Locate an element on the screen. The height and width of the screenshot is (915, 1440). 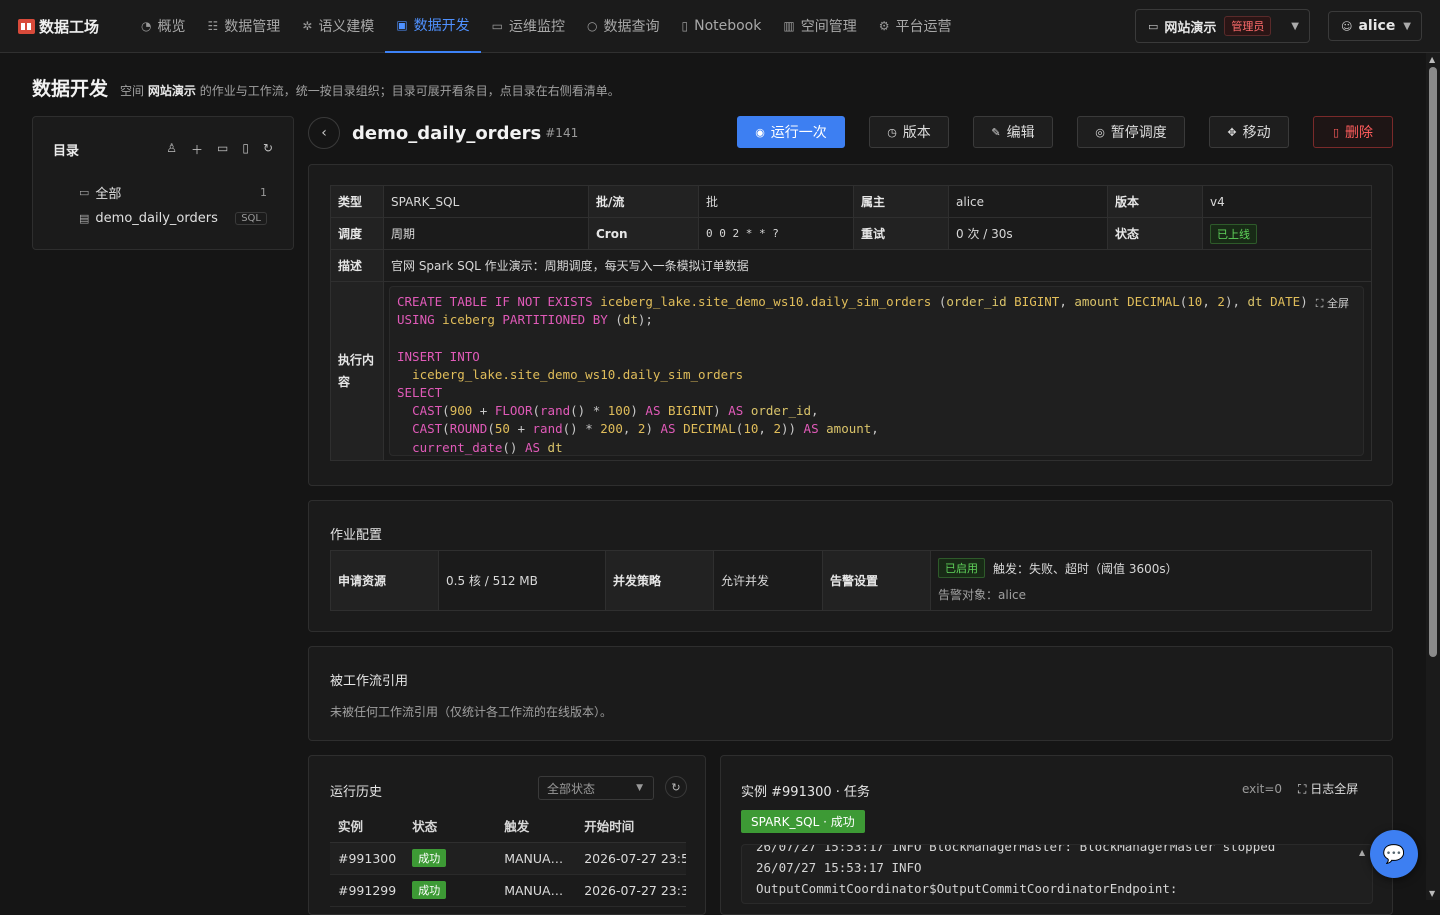
plus-icon: ＋ is located at coordinates (197, 149).